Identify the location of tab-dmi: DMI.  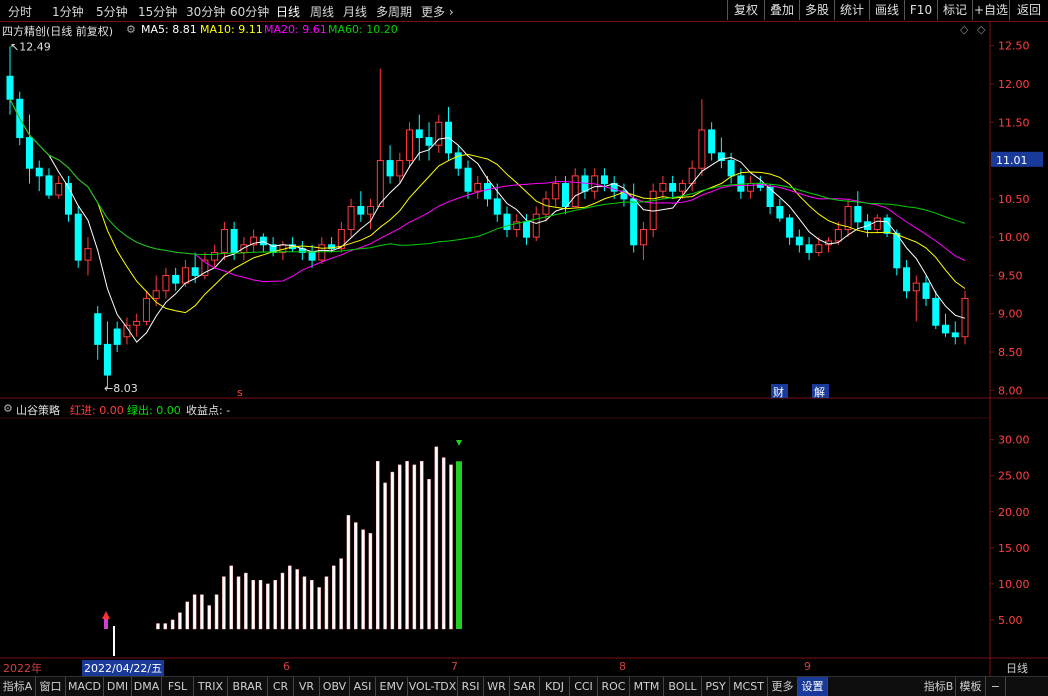
(118, 686).